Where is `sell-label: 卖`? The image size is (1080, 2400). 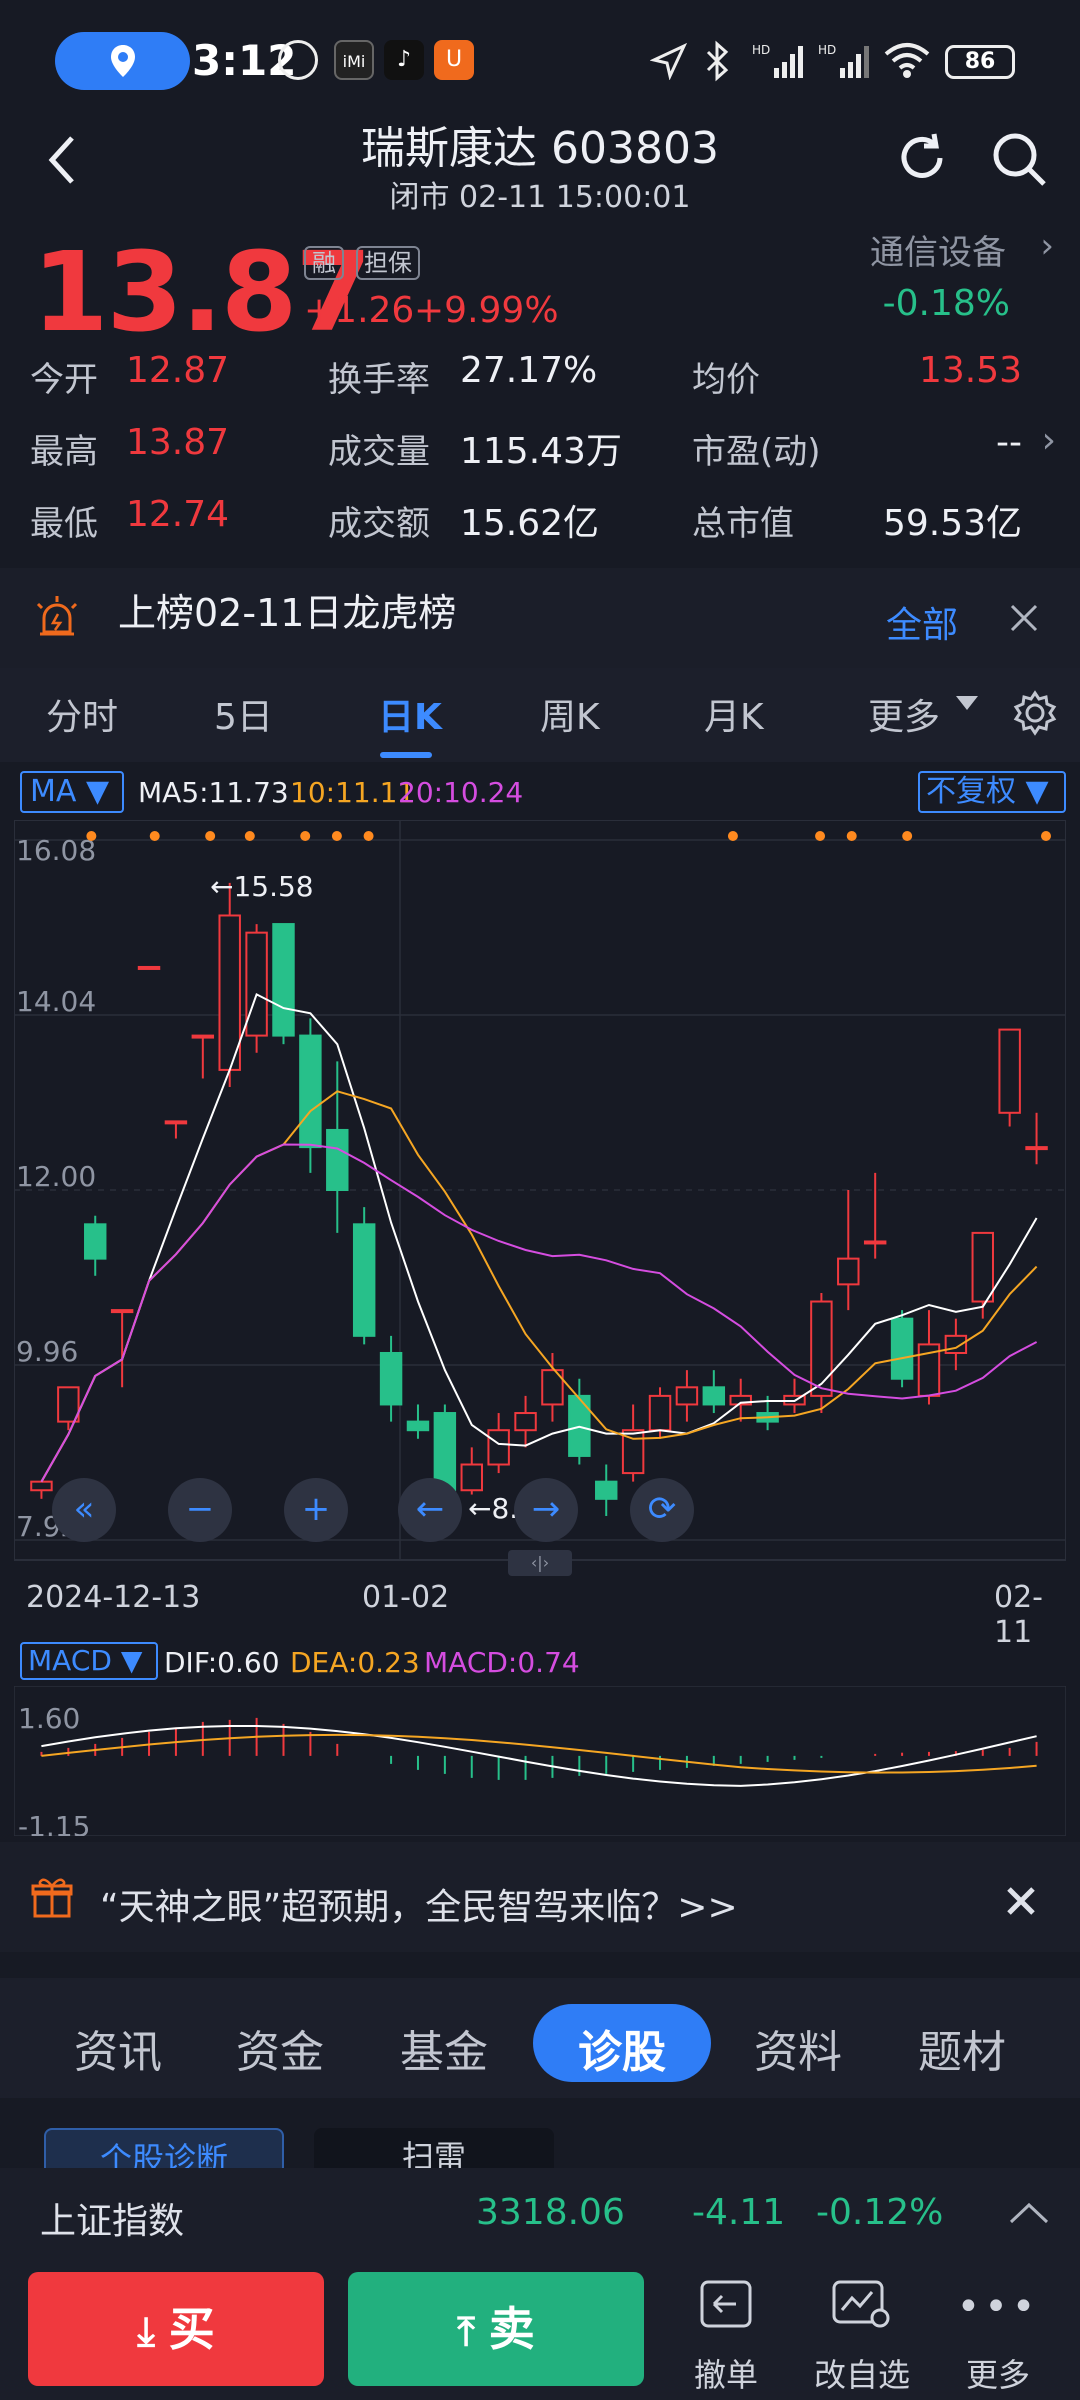
sell-label: 卖 is located at coordinates (511, 2329).